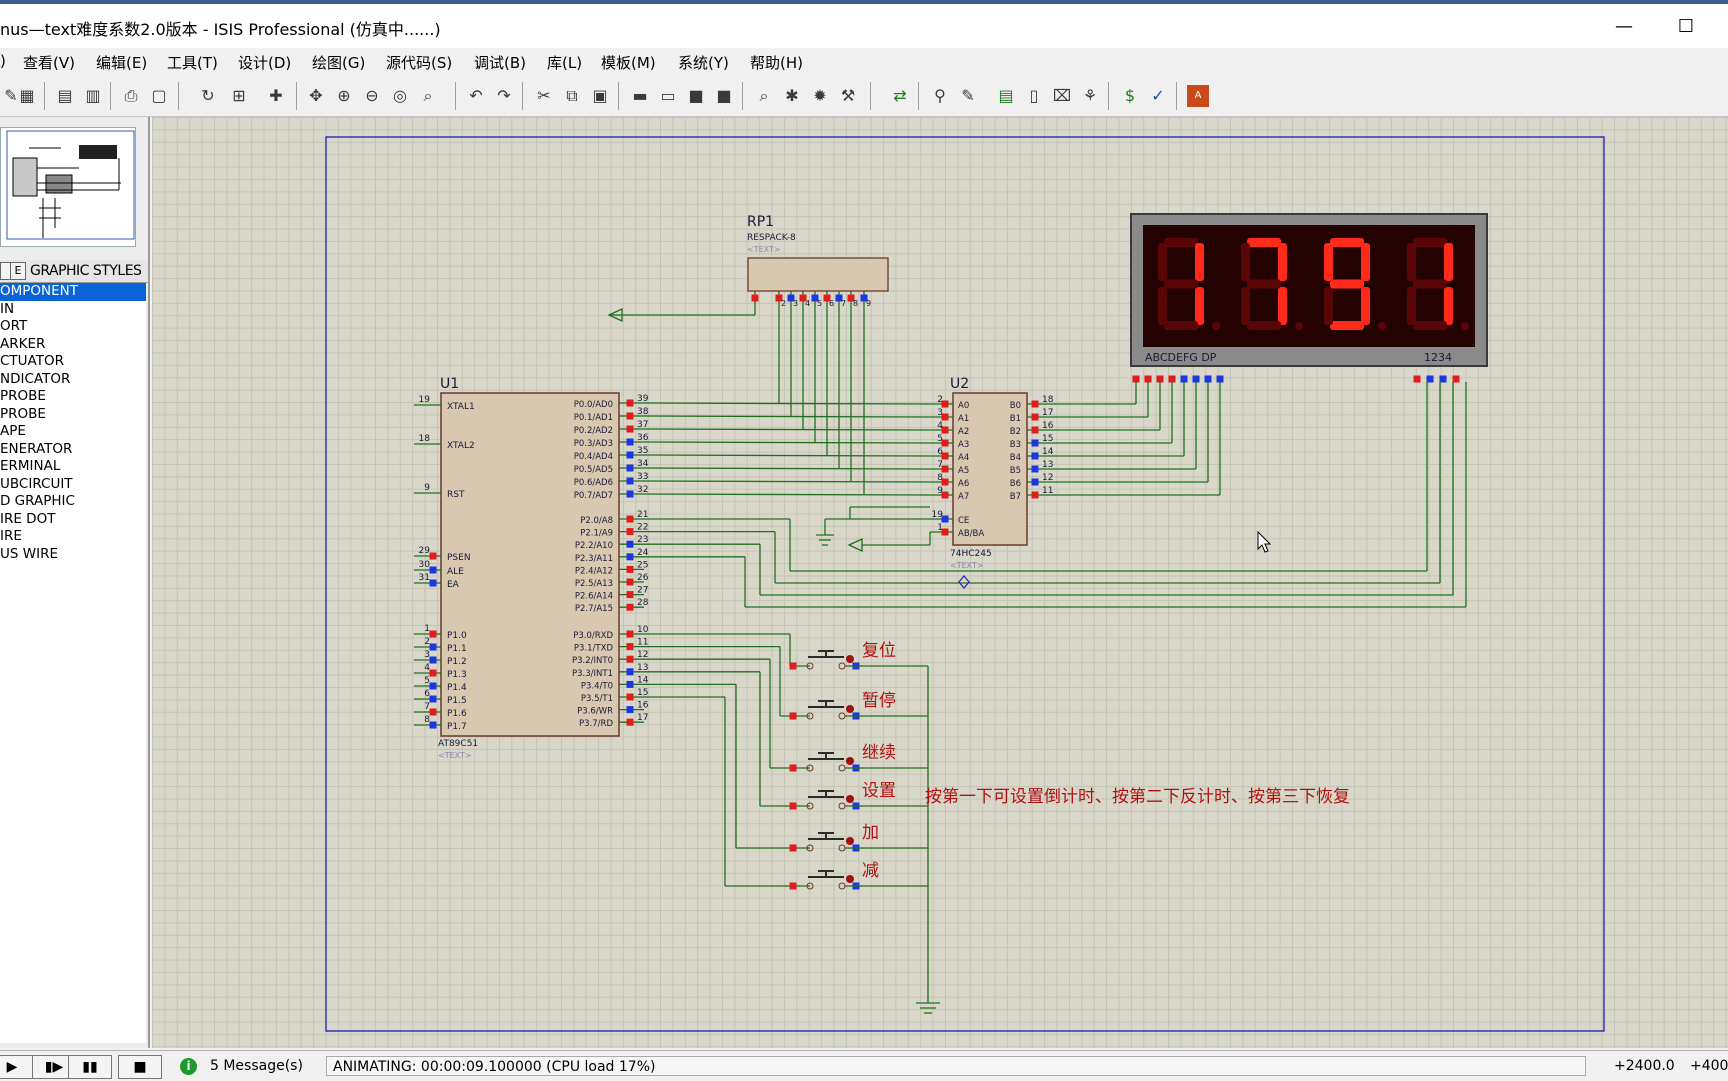  What do you see at coordinates (820, 96) in the screenshot?
I see `package-icon: ✹` at bounding box center [820, 96].